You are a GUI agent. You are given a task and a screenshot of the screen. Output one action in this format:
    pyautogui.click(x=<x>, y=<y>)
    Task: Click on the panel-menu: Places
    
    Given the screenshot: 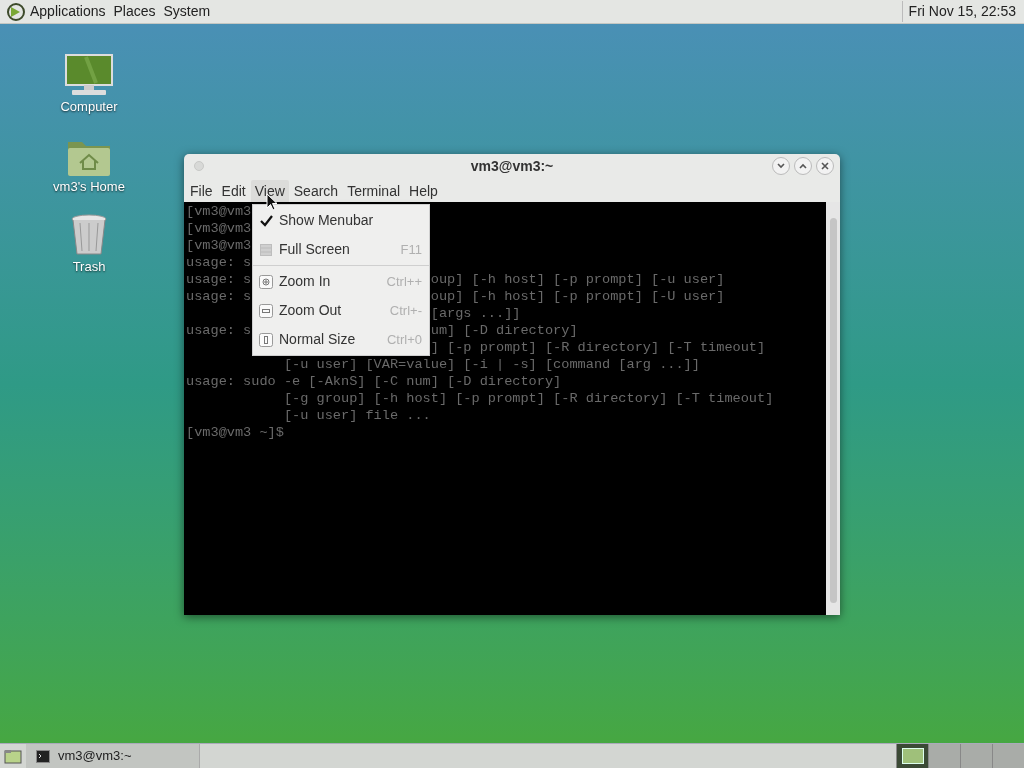 What is the action you would take?
    pyautogui.click(x=134, y=11)
    